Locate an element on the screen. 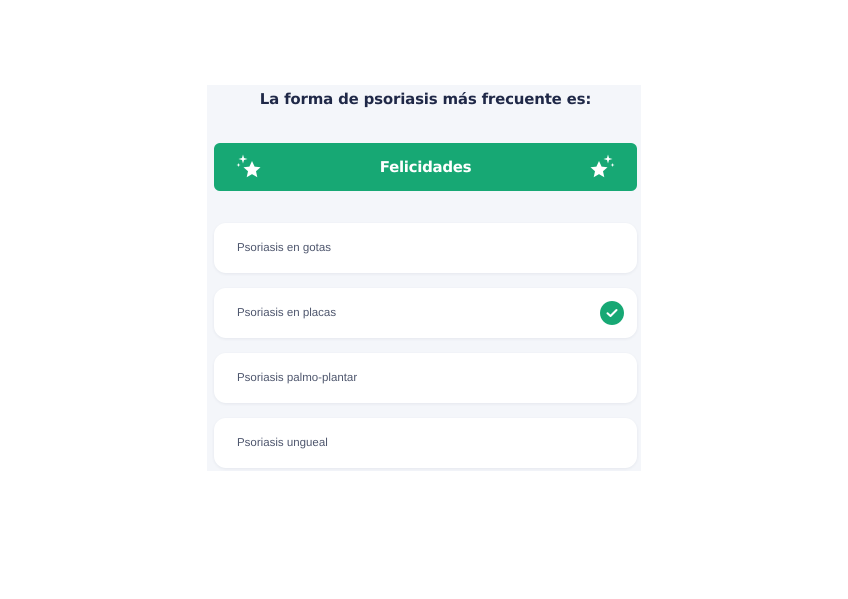 The image size is (848, 599). answer-option: Psoriasis palmo-plantar is located at coordinates (425, 378).